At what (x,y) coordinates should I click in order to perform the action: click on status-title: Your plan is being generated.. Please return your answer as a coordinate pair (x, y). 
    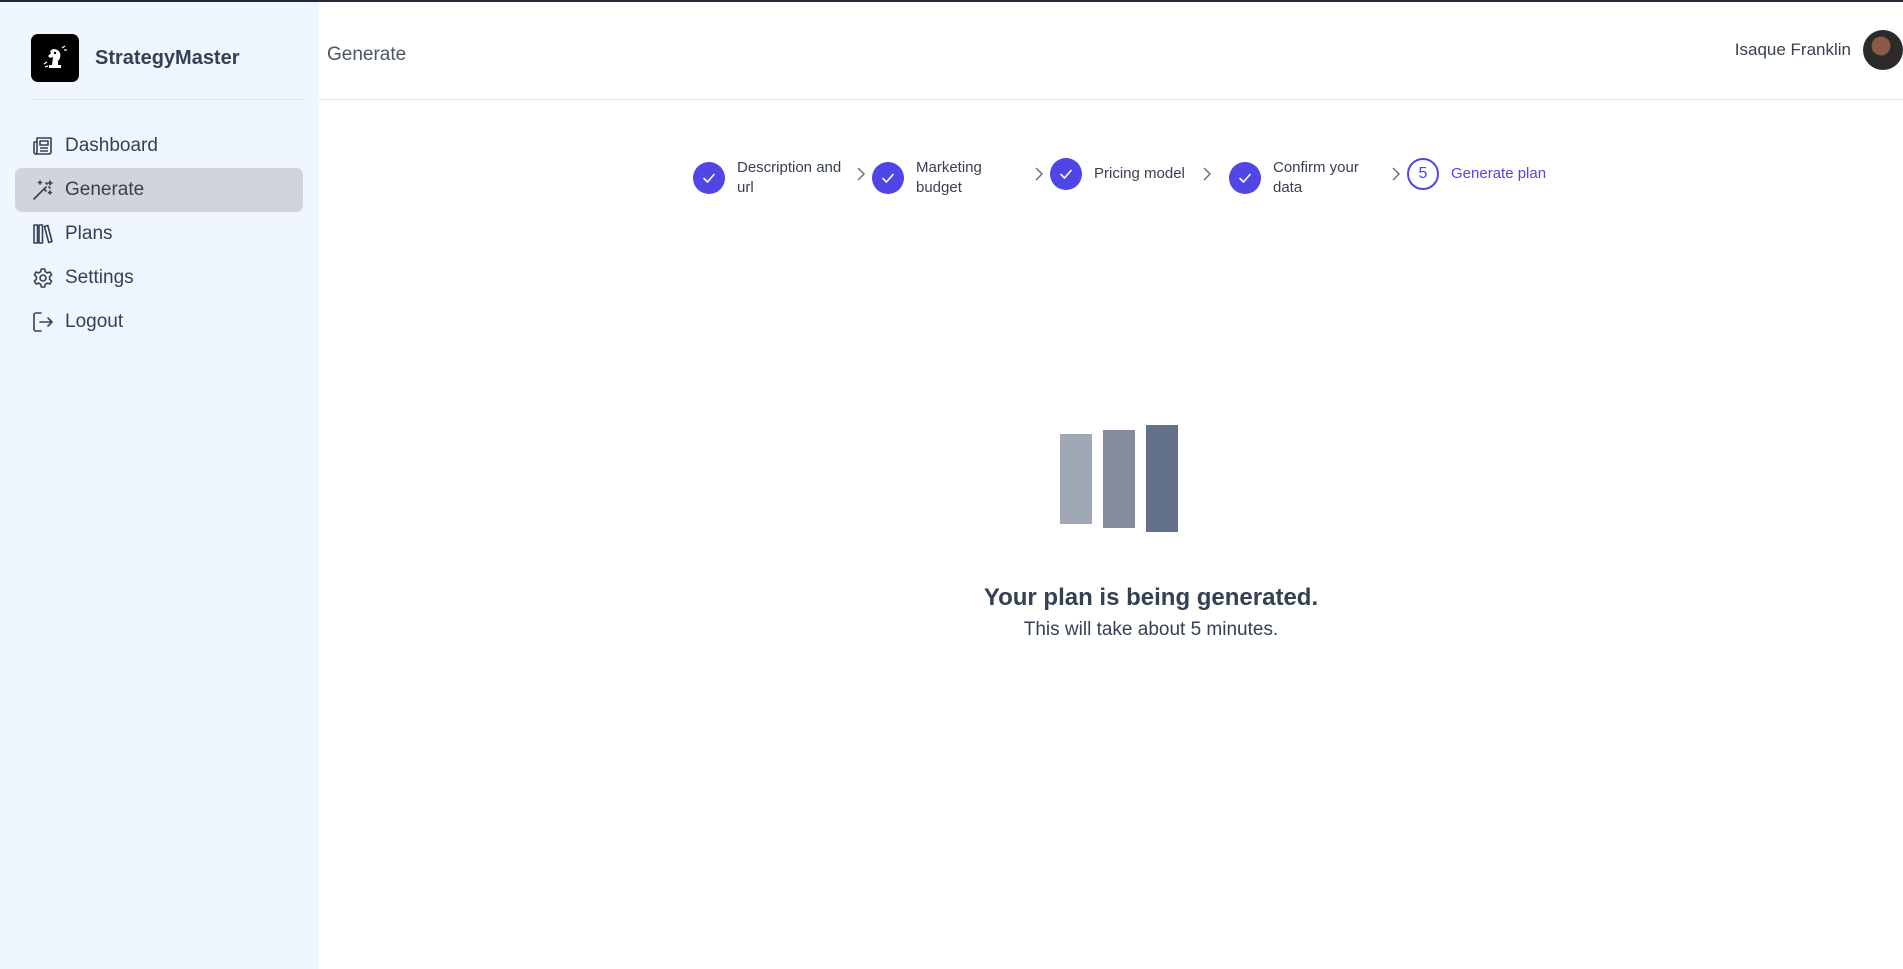
    Looking at the image, I should click on (1151, 597).